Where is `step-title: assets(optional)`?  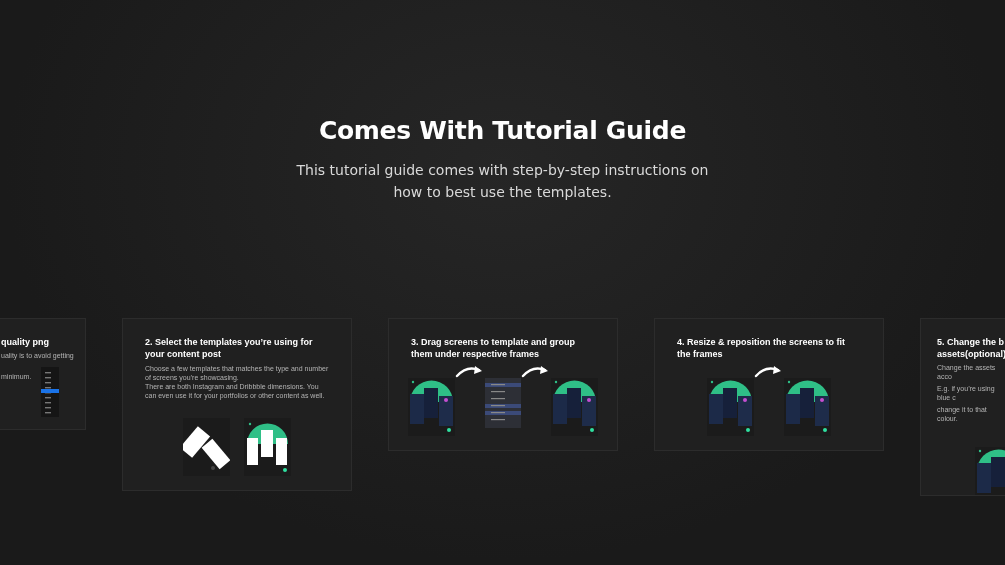 step-title: assets(optional) is located at coordinates (971, 354).